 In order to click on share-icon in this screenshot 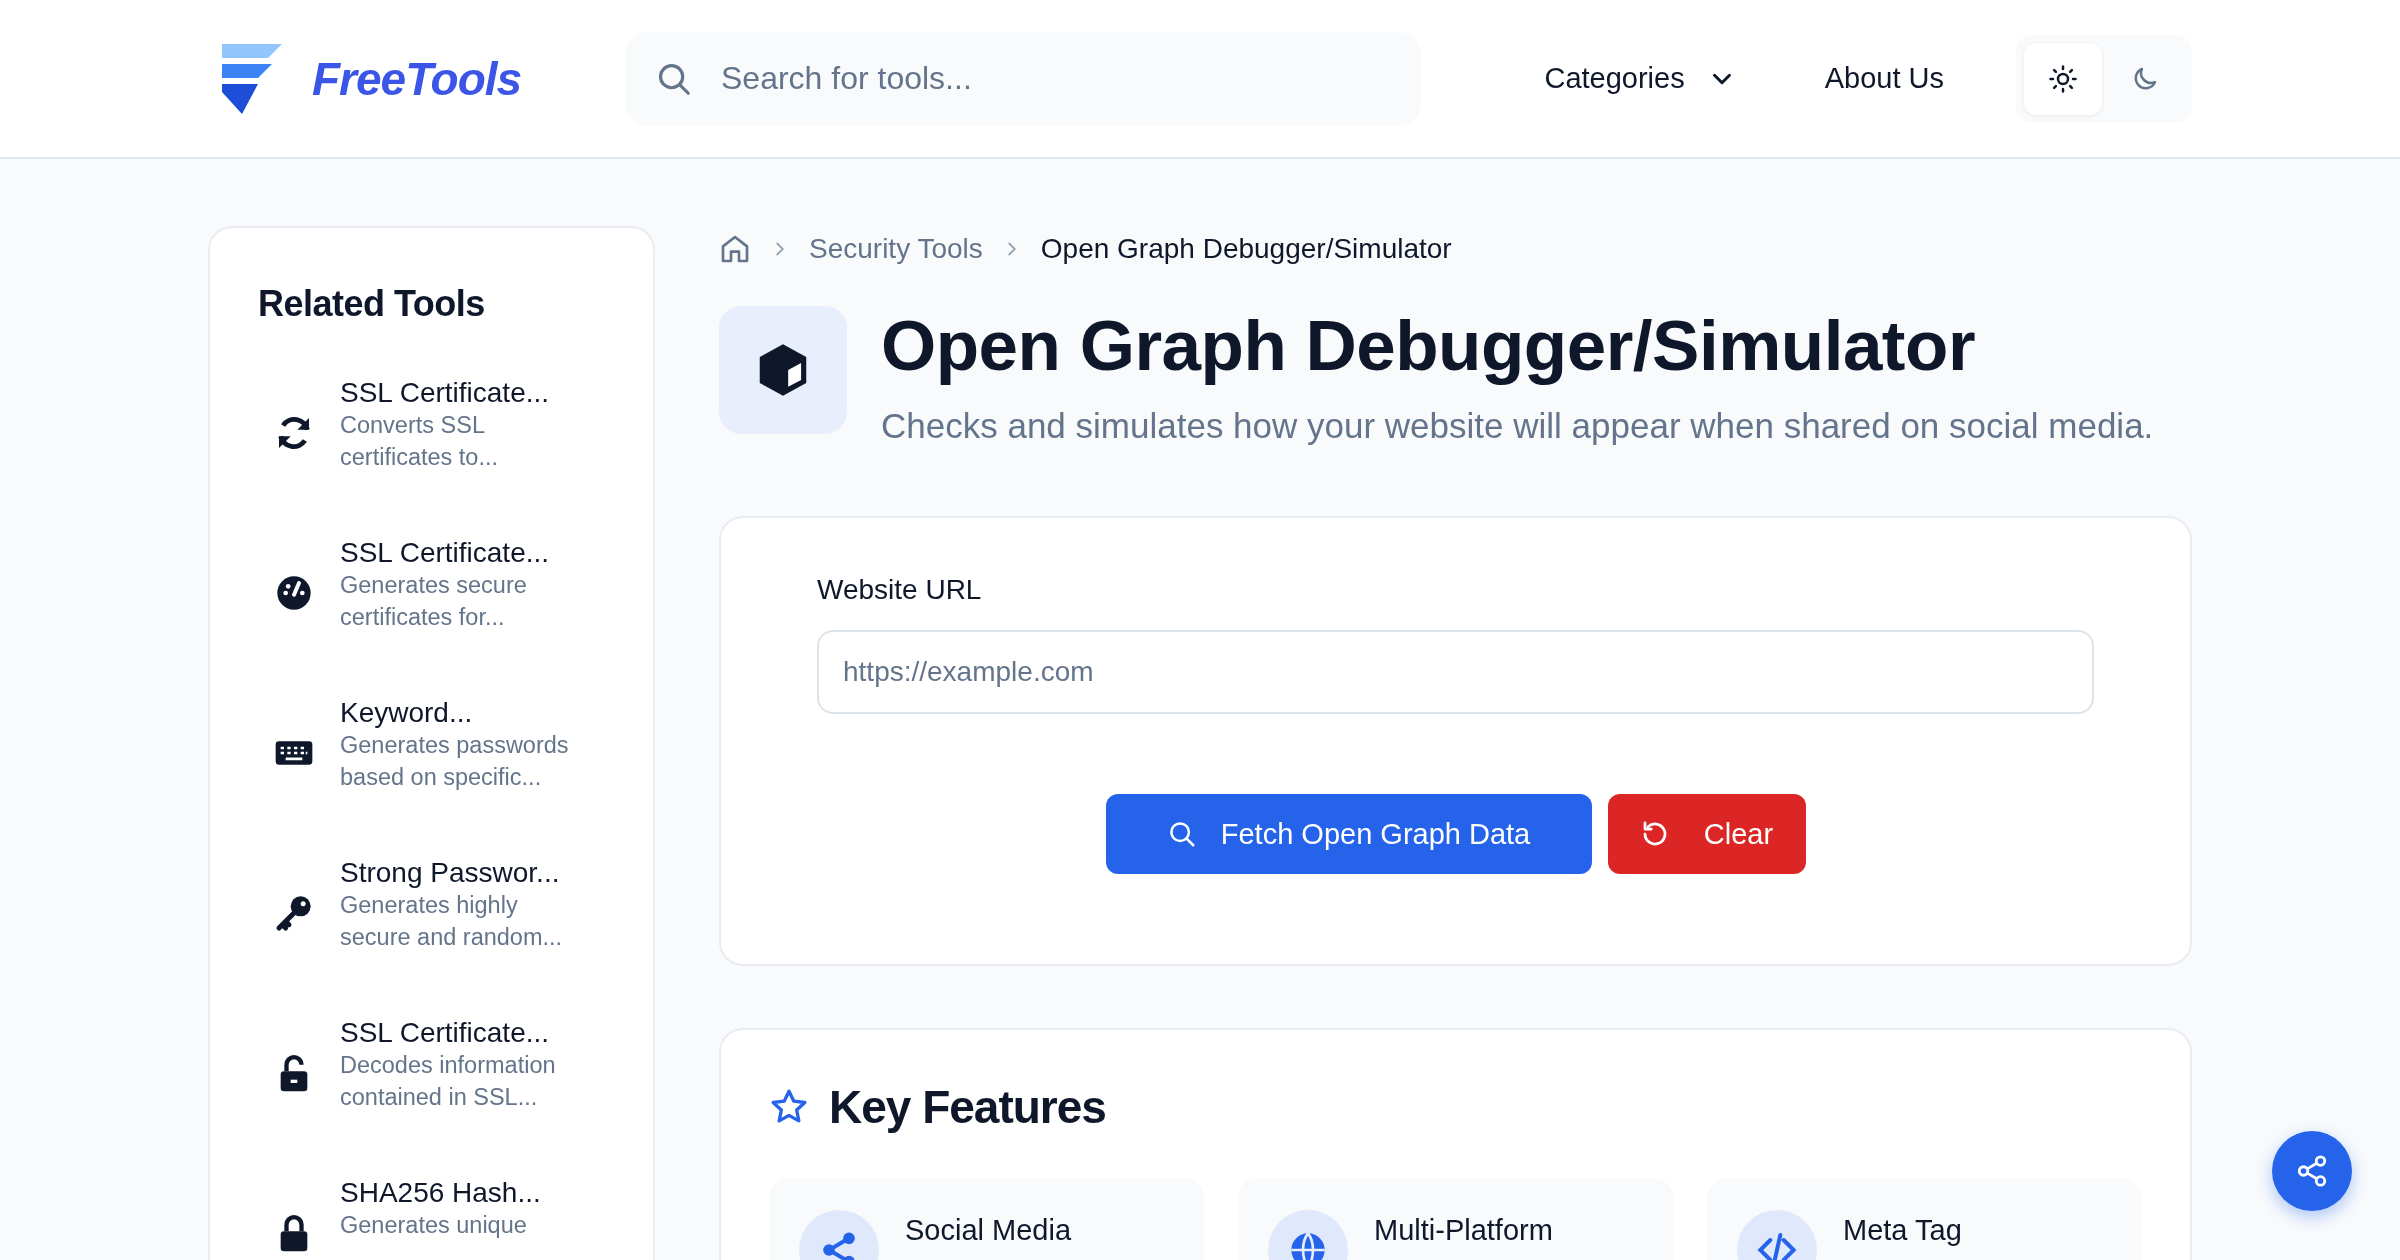, I will do `click(2312, 1171)`.